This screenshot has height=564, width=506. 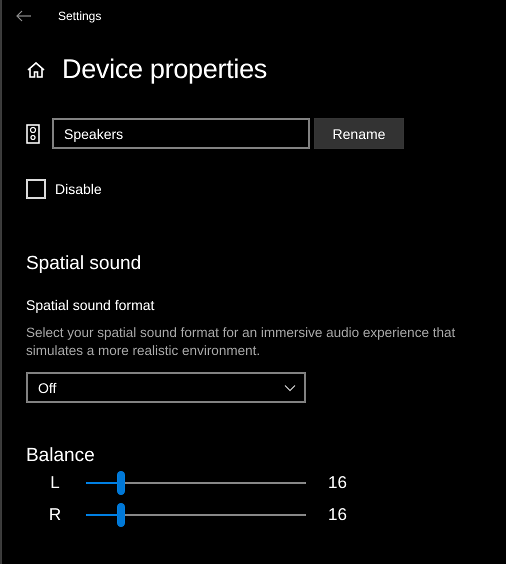 What do you see at coordinates (91, 305) in the screenshot?
I see `field-label: Spatial sound format` at bounding box center [91, 305].